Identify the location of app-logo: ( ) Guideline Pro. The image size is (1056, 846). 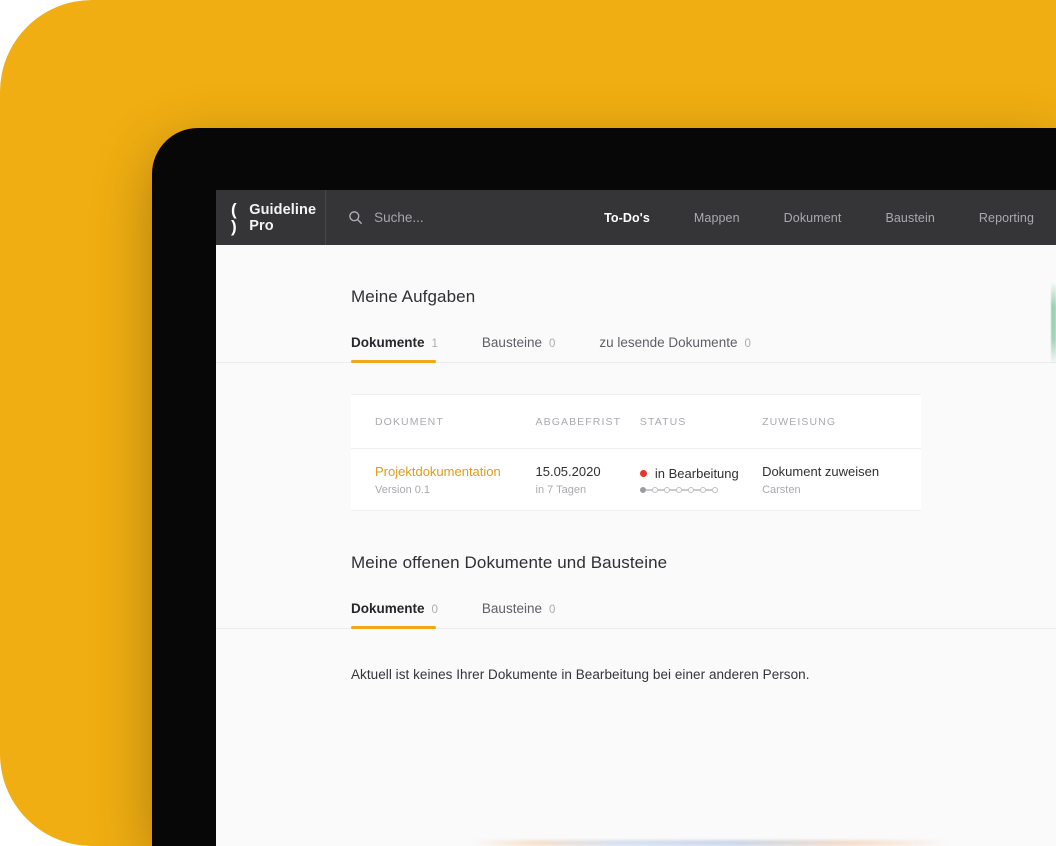
(270, 218).